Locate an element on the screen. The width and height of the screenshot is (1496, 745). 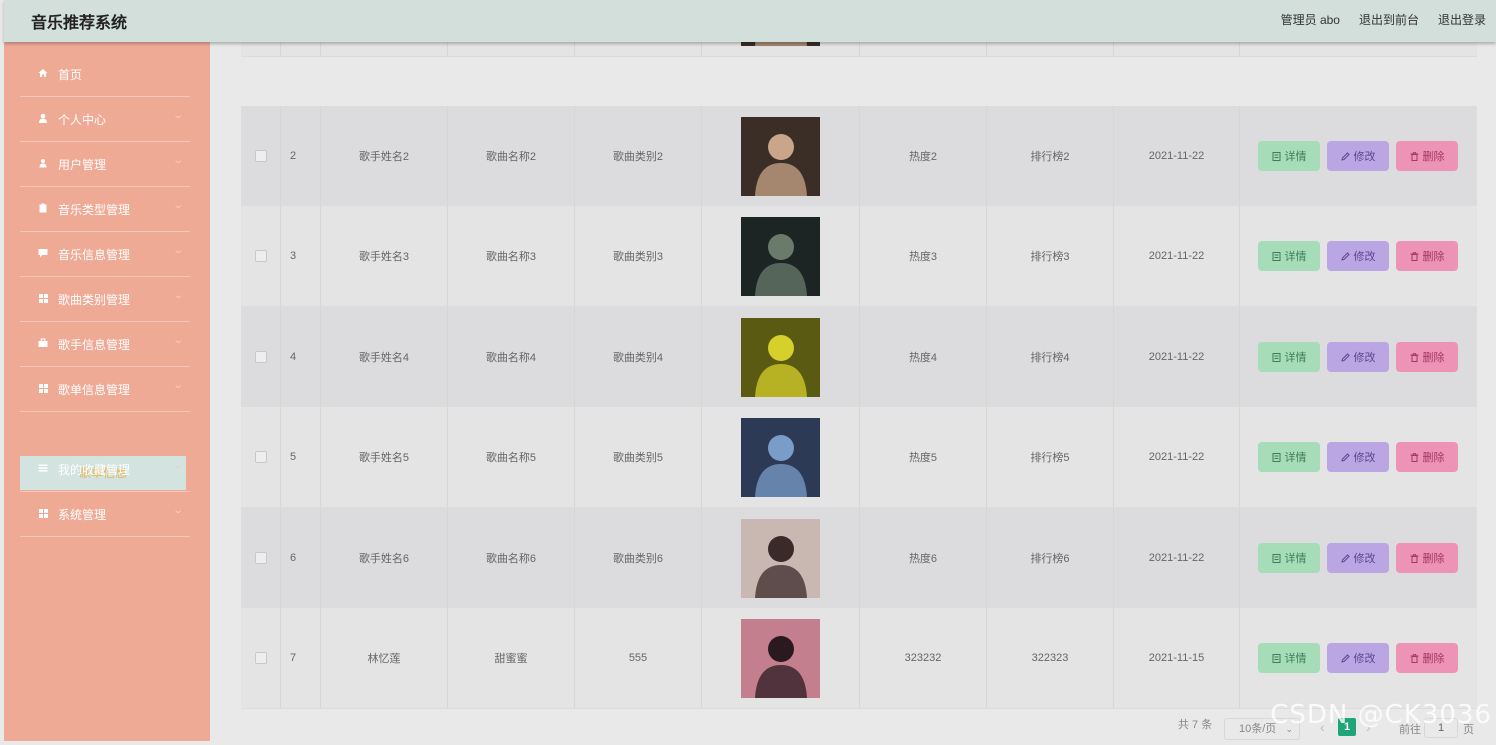
logout-link: 退出登录 is located at coordinates (1462, 19).